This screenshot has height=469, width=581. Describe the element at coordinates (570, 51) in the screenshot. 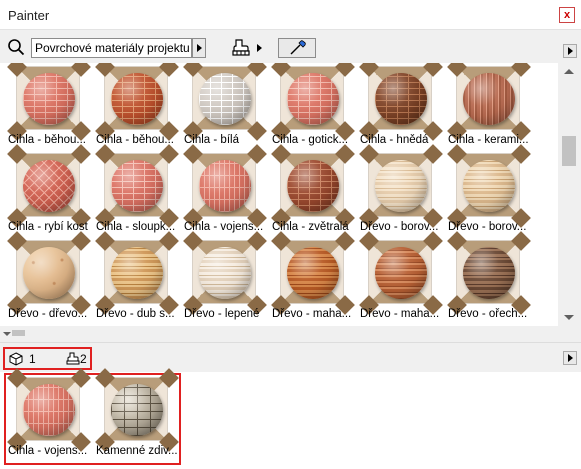

I see `panel-menu-arrow` at that location.